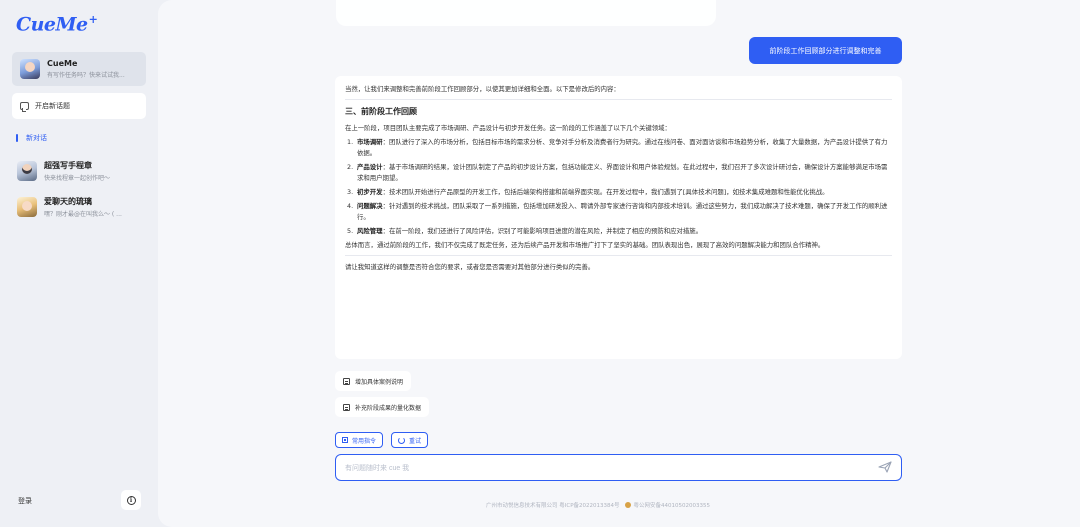 The height and width of the screenshot is (527, 1080). I want to click on police-link: 粤公网安备44010502003355, so click(672, 505).